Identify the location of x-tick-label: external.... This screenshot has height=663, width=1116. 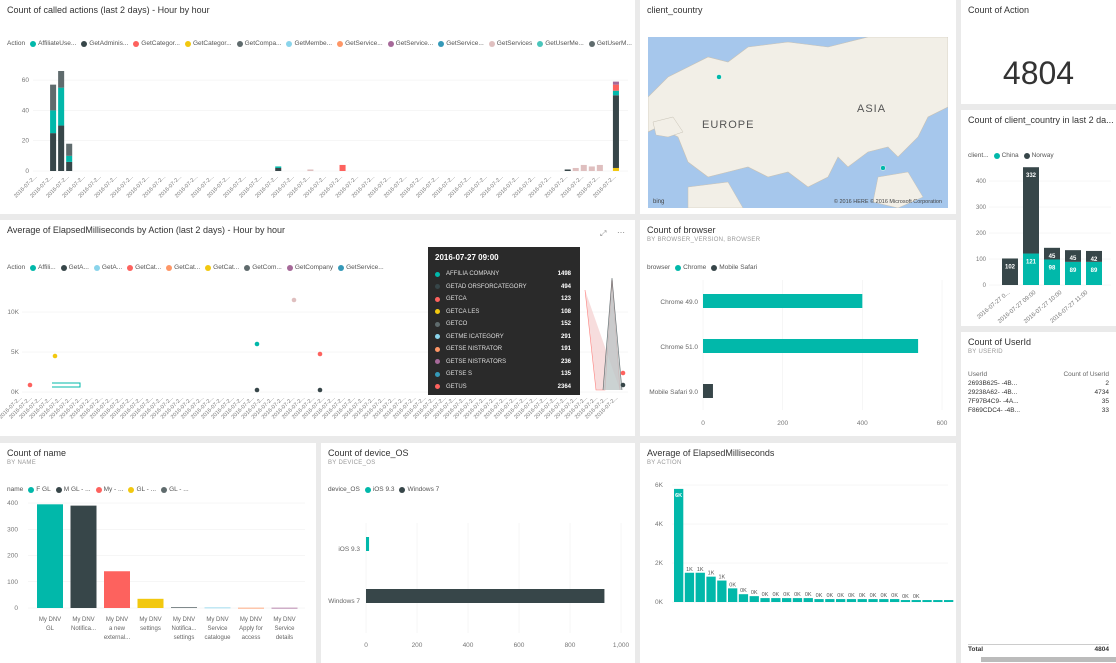
(117, 638).